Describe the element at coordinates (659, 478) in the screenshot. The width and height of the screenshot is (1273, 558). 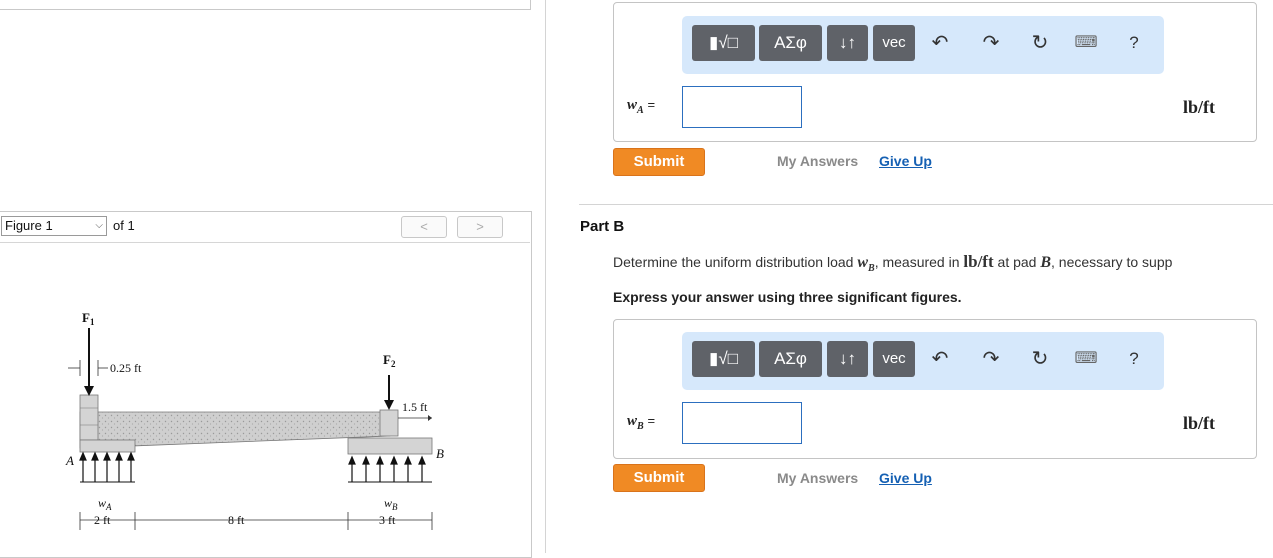
I see `part-b-submit-button: Submit` at that location.